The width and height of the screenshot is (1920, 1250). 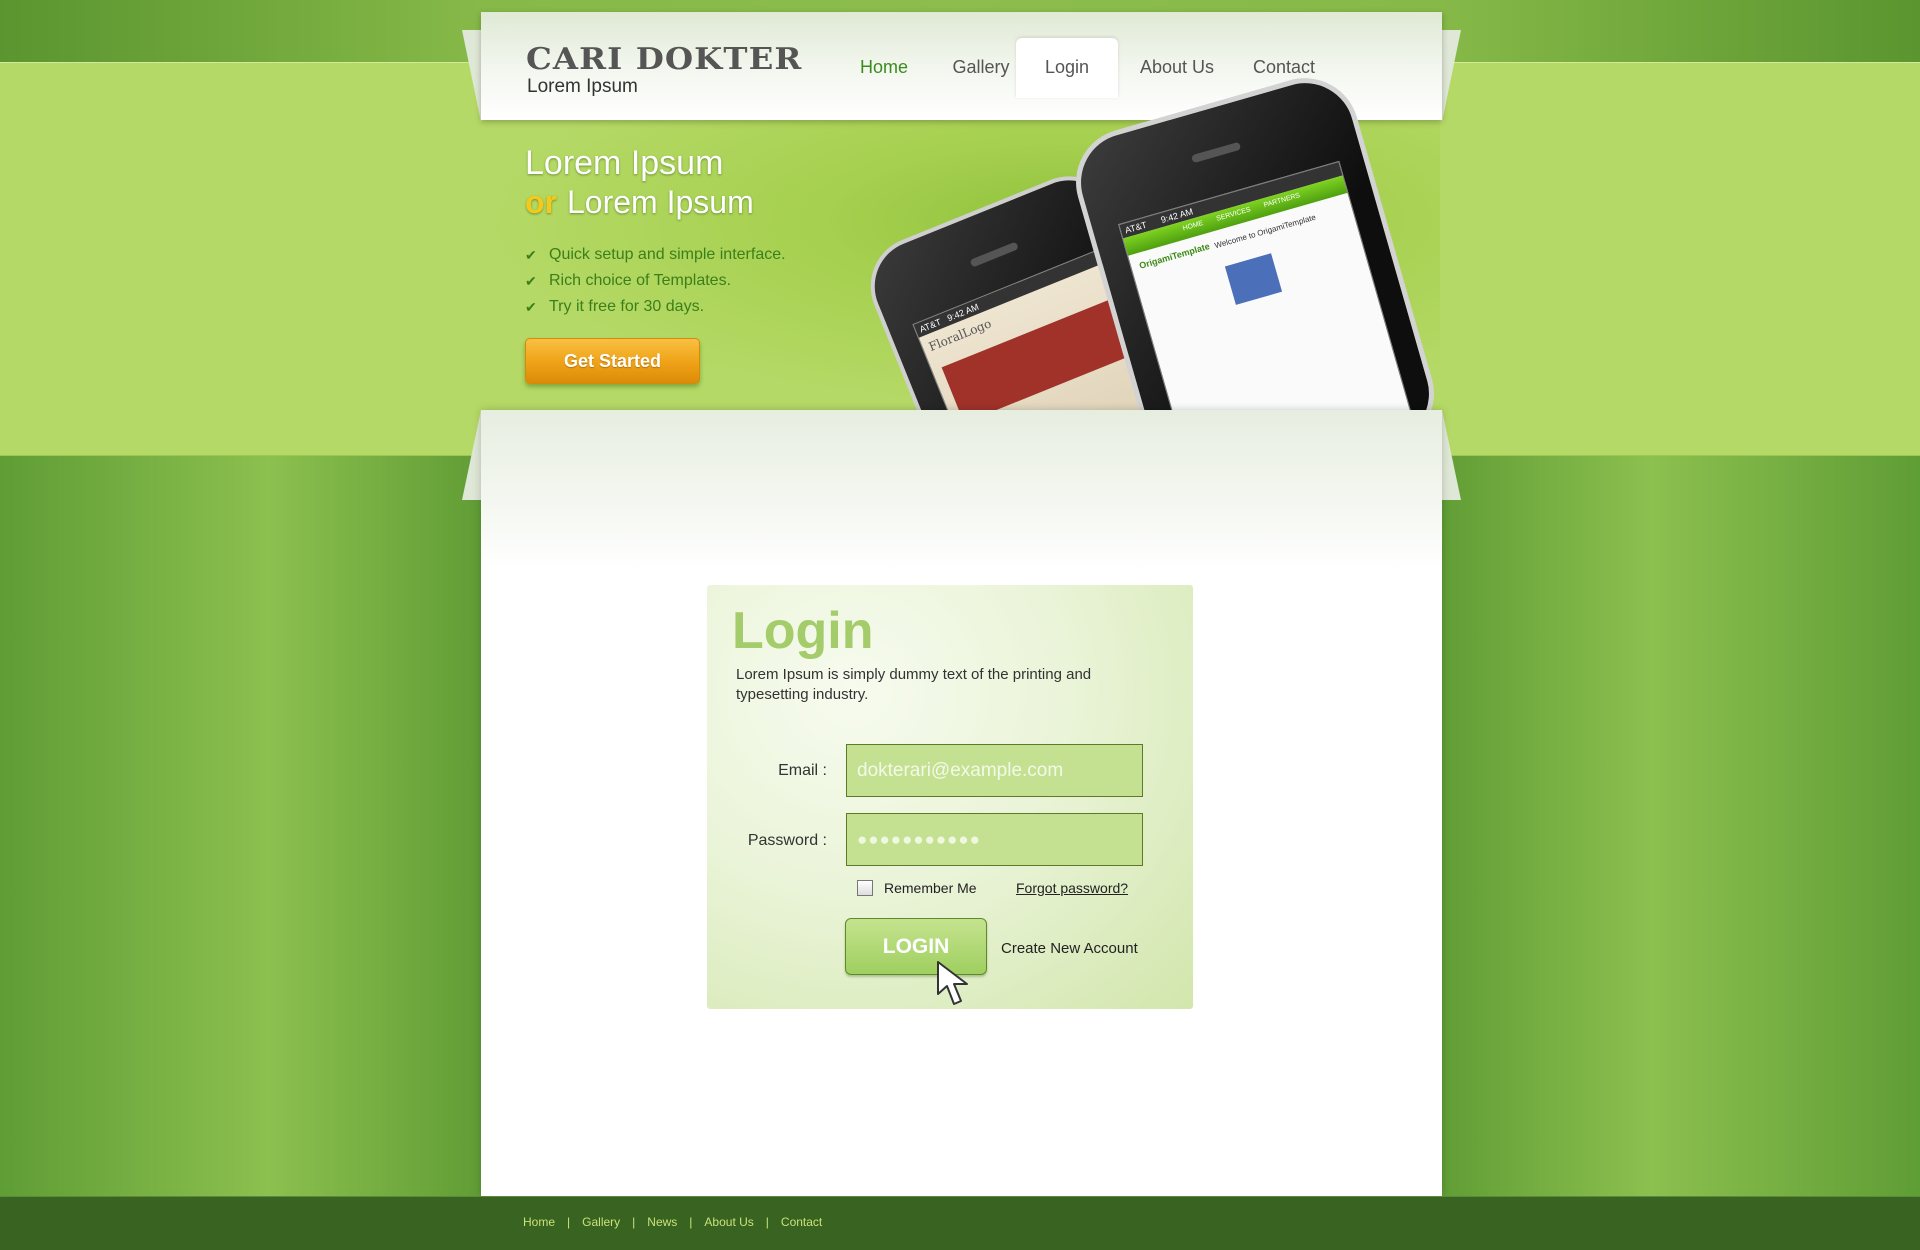 What do you see at coordinates (952, 983) in the screenshot?
I see `pointer-cursor-icon` at bounding box center [952, 983].